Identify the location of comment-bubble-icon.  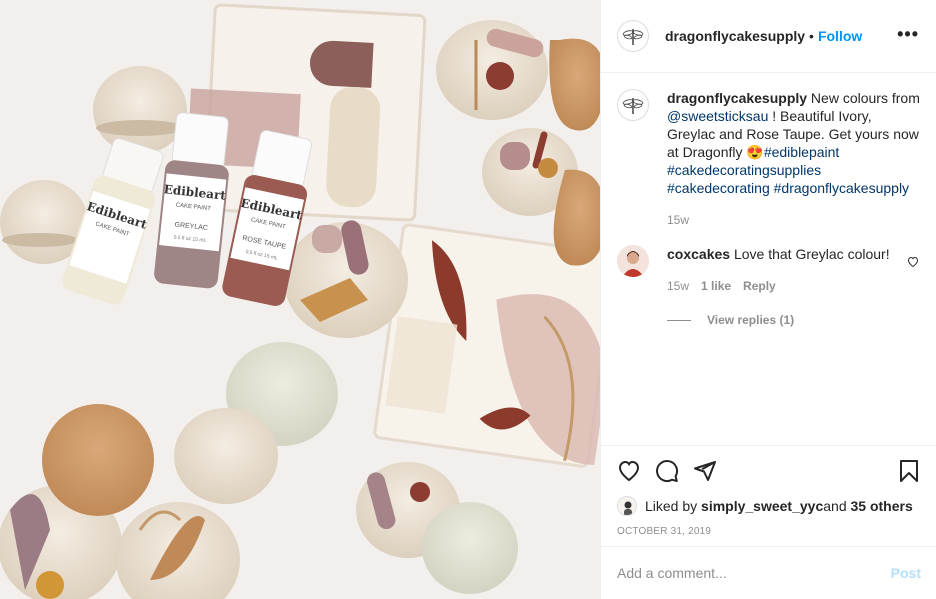
(667, 471).